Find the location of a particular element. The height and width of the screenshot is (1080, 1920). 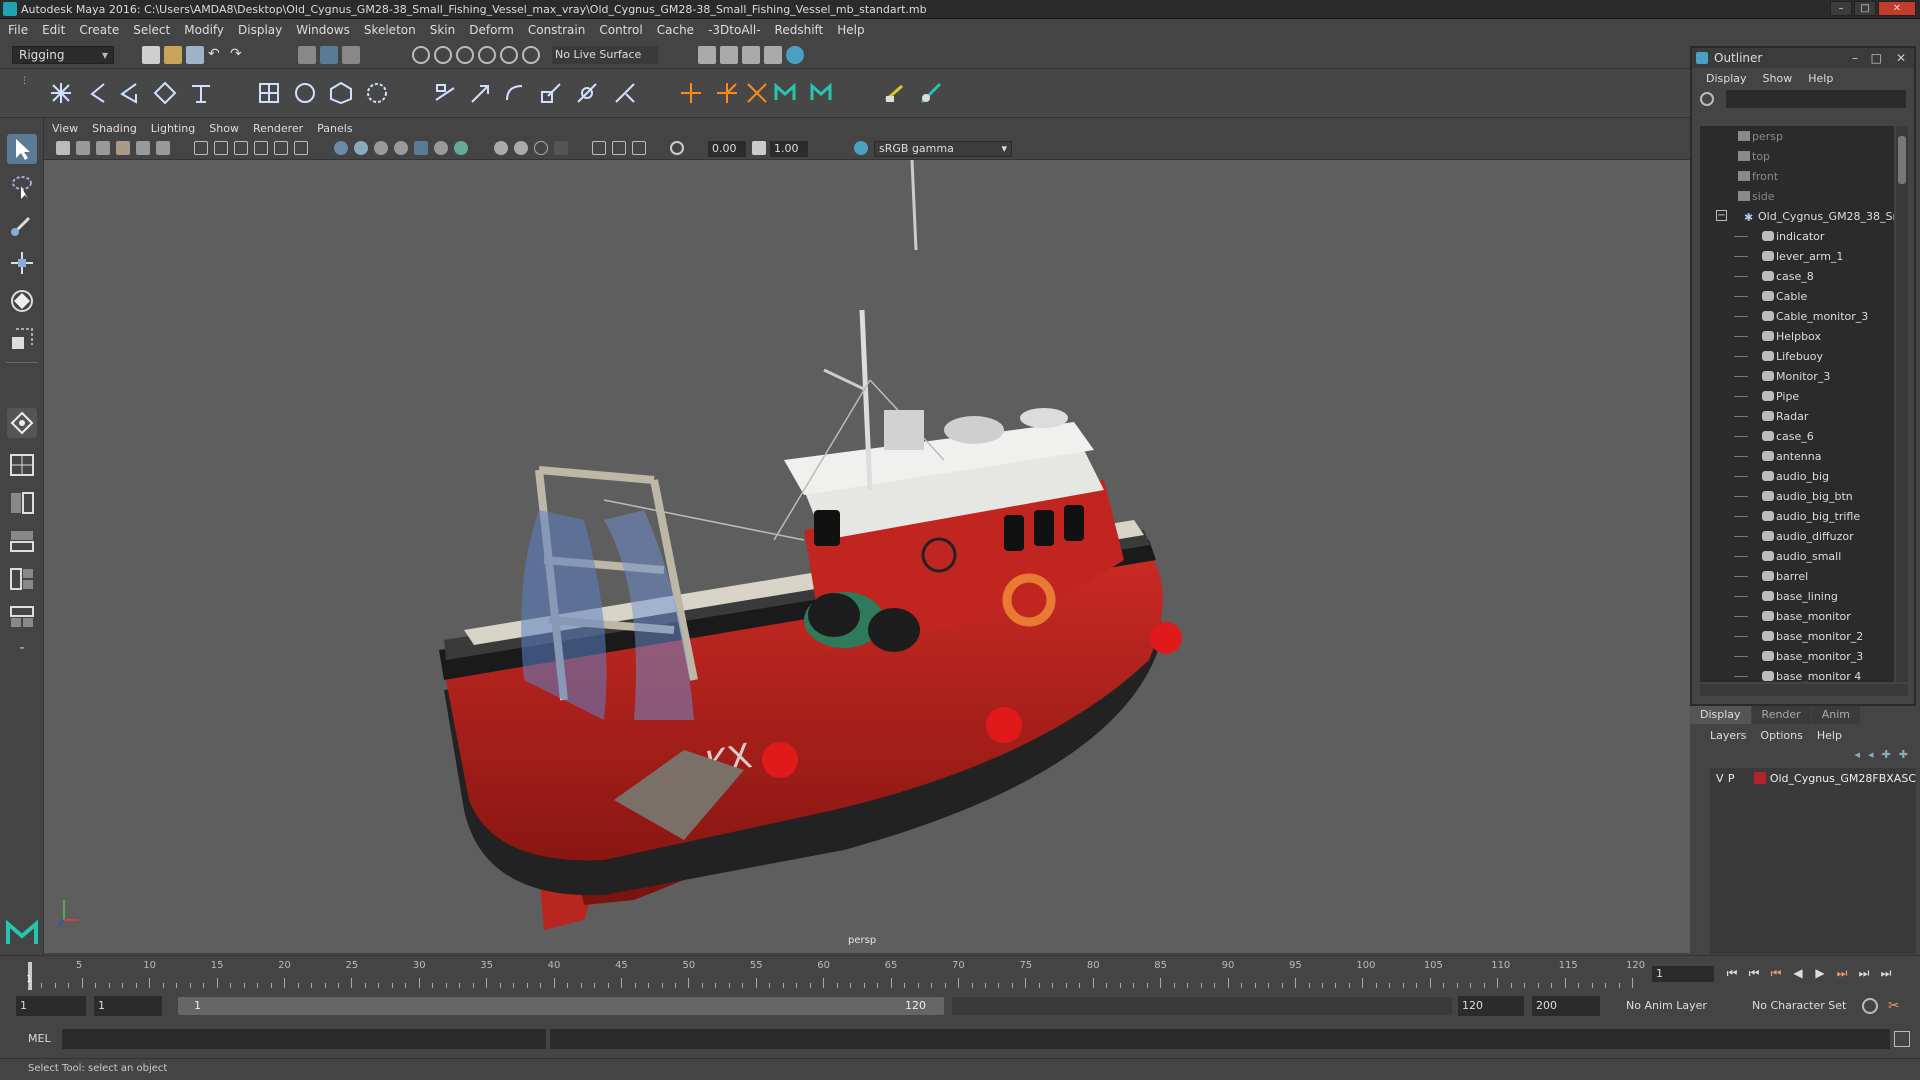

live-surface-field: No Live Surface is located at coordinates (605, 55).